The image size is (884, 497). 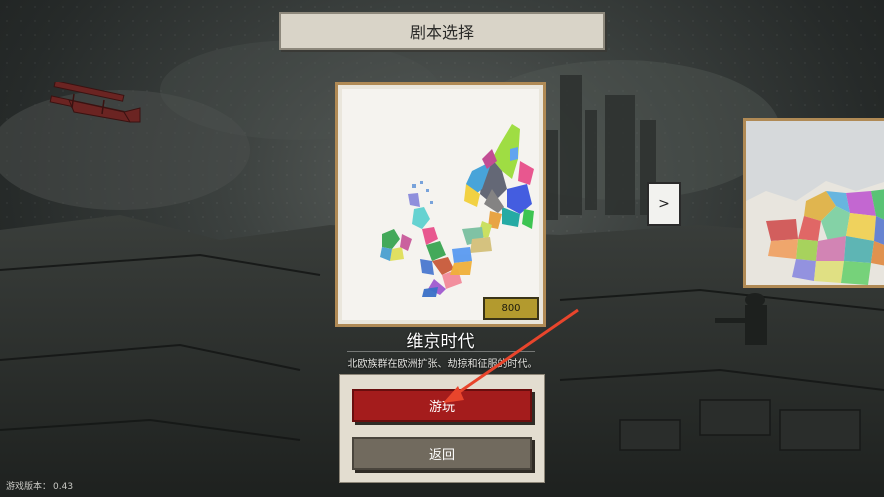 What do you see at coordinates (441, 351) in the screenshot?
I see `divider` at bounding box center [441, 351].